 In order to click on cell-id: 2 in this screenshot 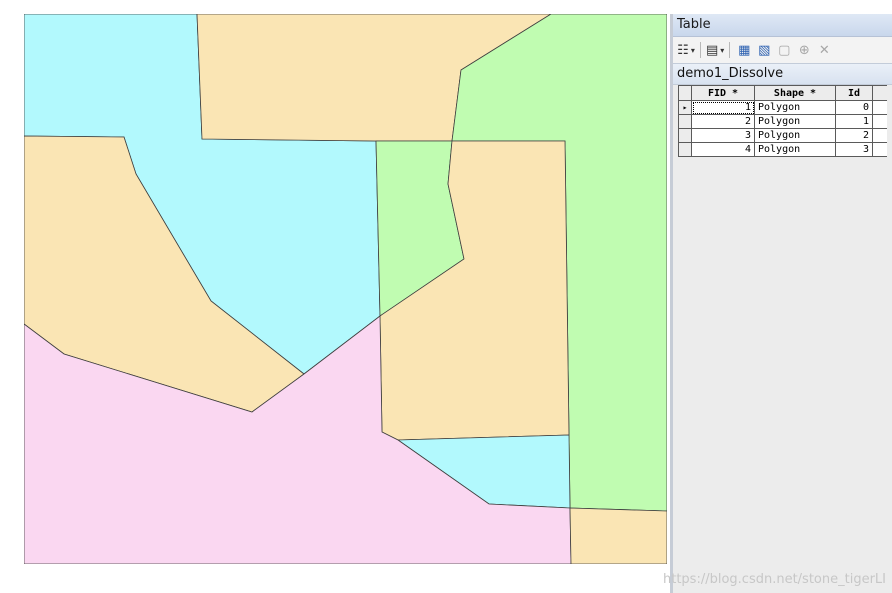, I will do `click(854, 135)`.